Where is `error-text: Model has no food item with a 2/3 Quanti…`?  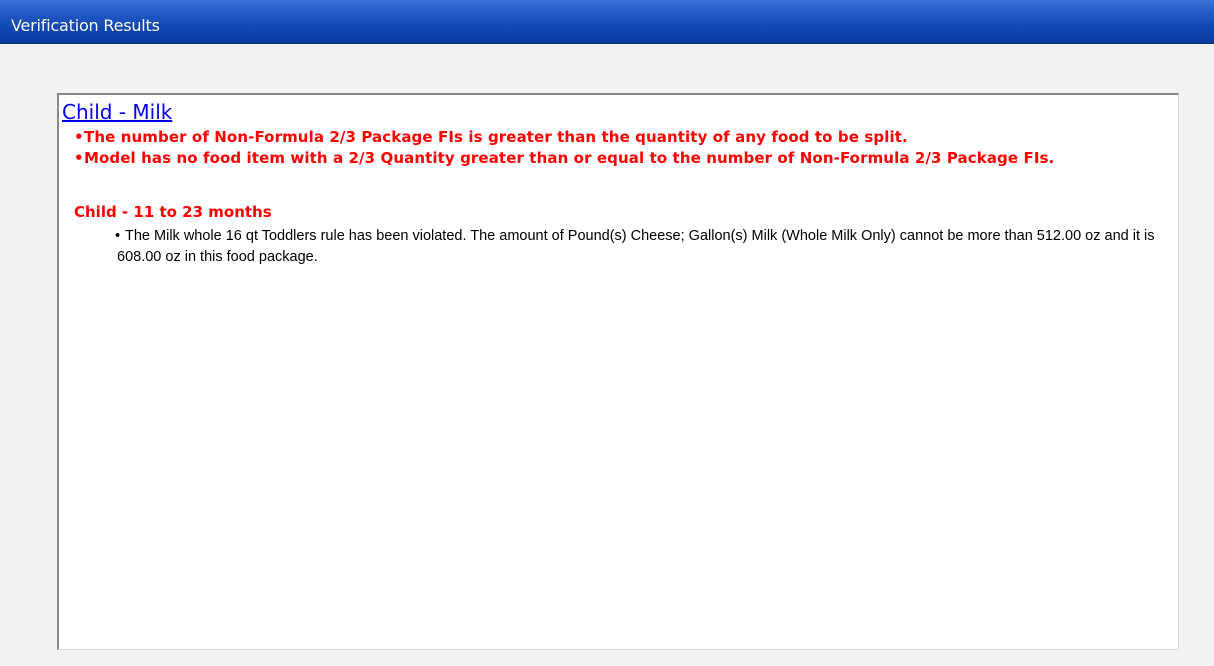
error-text: Model has no food item with a 2/3 Quanti… is located at coordinates (569, 158).